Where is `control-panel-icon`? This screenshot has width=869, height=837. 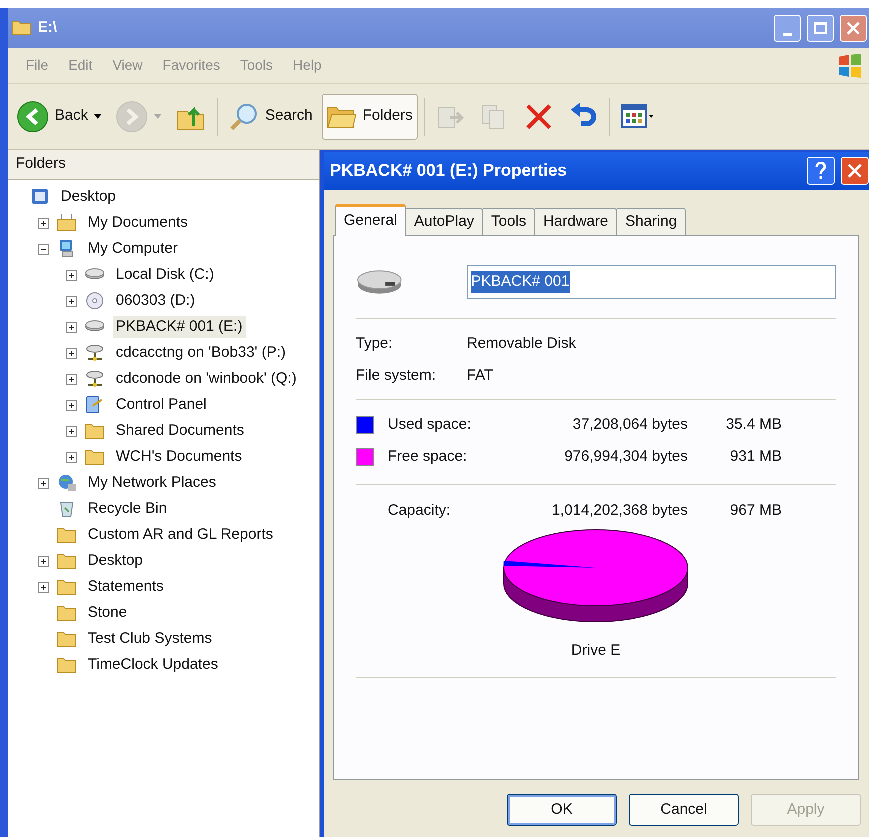
control-panel-icon is located at coordinates (95, 405).